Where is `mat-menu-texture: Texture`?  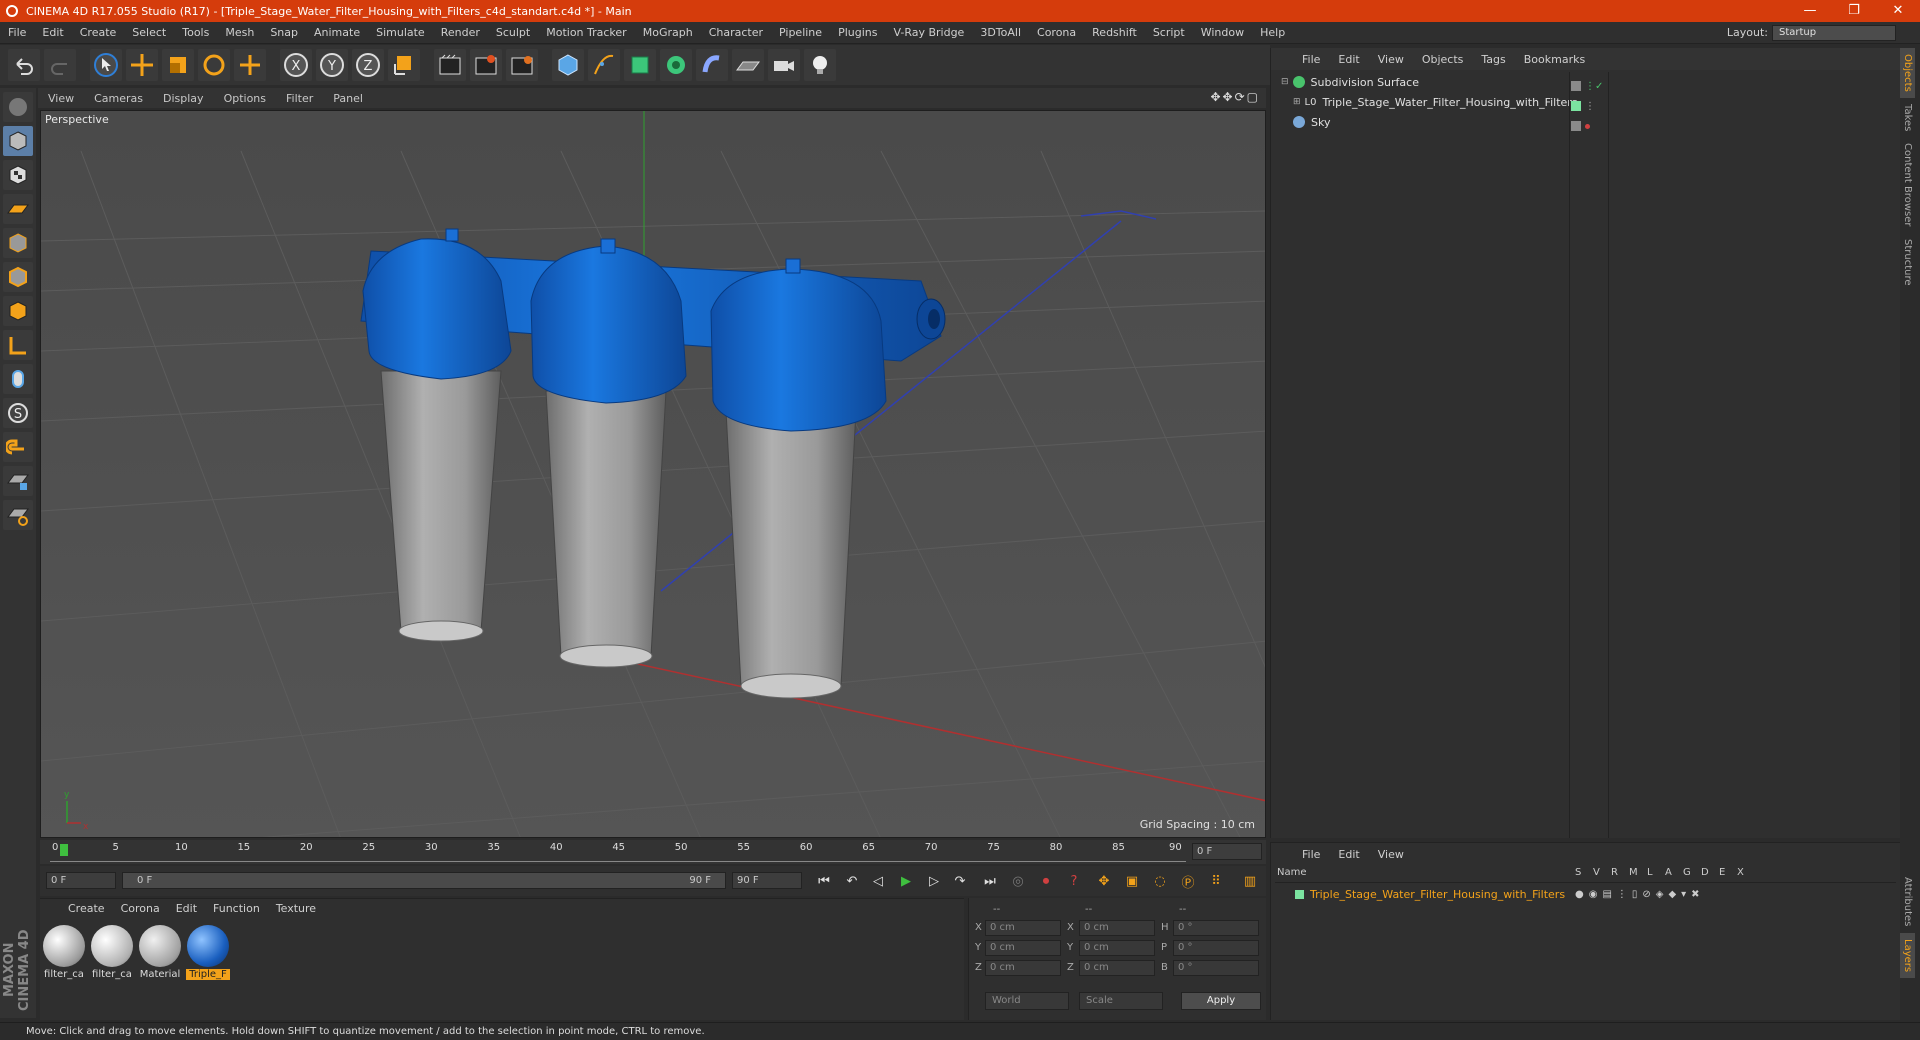
mat-menu-texture: Texture is located at coordinates (296, 908).